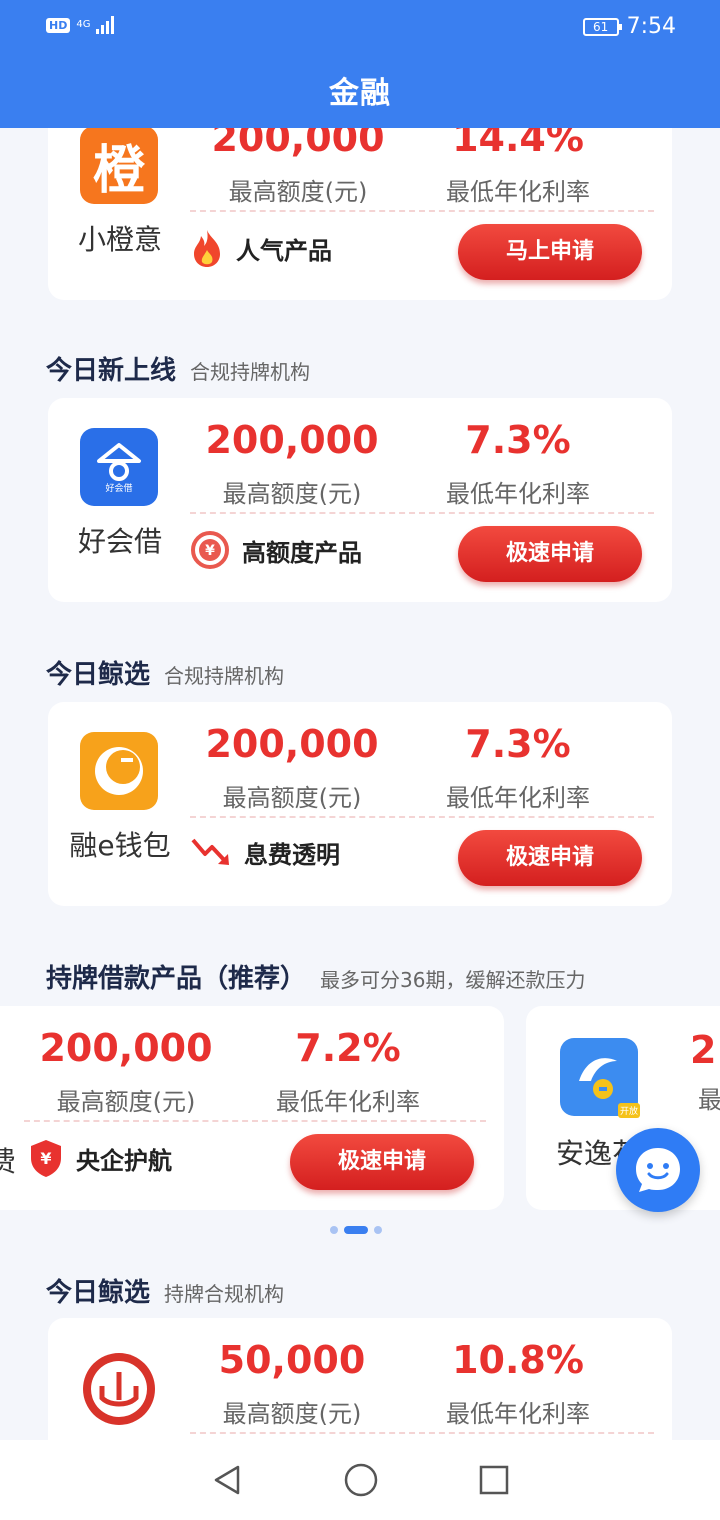 The height and width of the screenshot is (1520, 720). What do you see at coordinates (227, 1480) in the screenshot?
I see `back-icon` at bounding box center [227, 1480].